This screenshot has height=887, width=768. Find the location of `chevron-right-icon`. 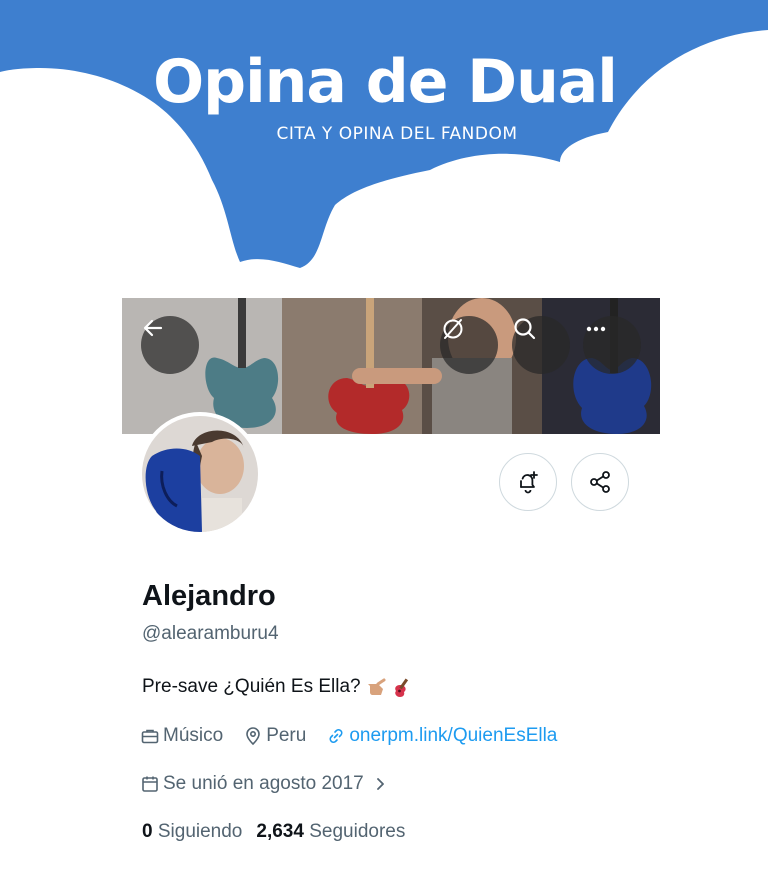

chevron-right-icon is located at coordinates (380, 784).